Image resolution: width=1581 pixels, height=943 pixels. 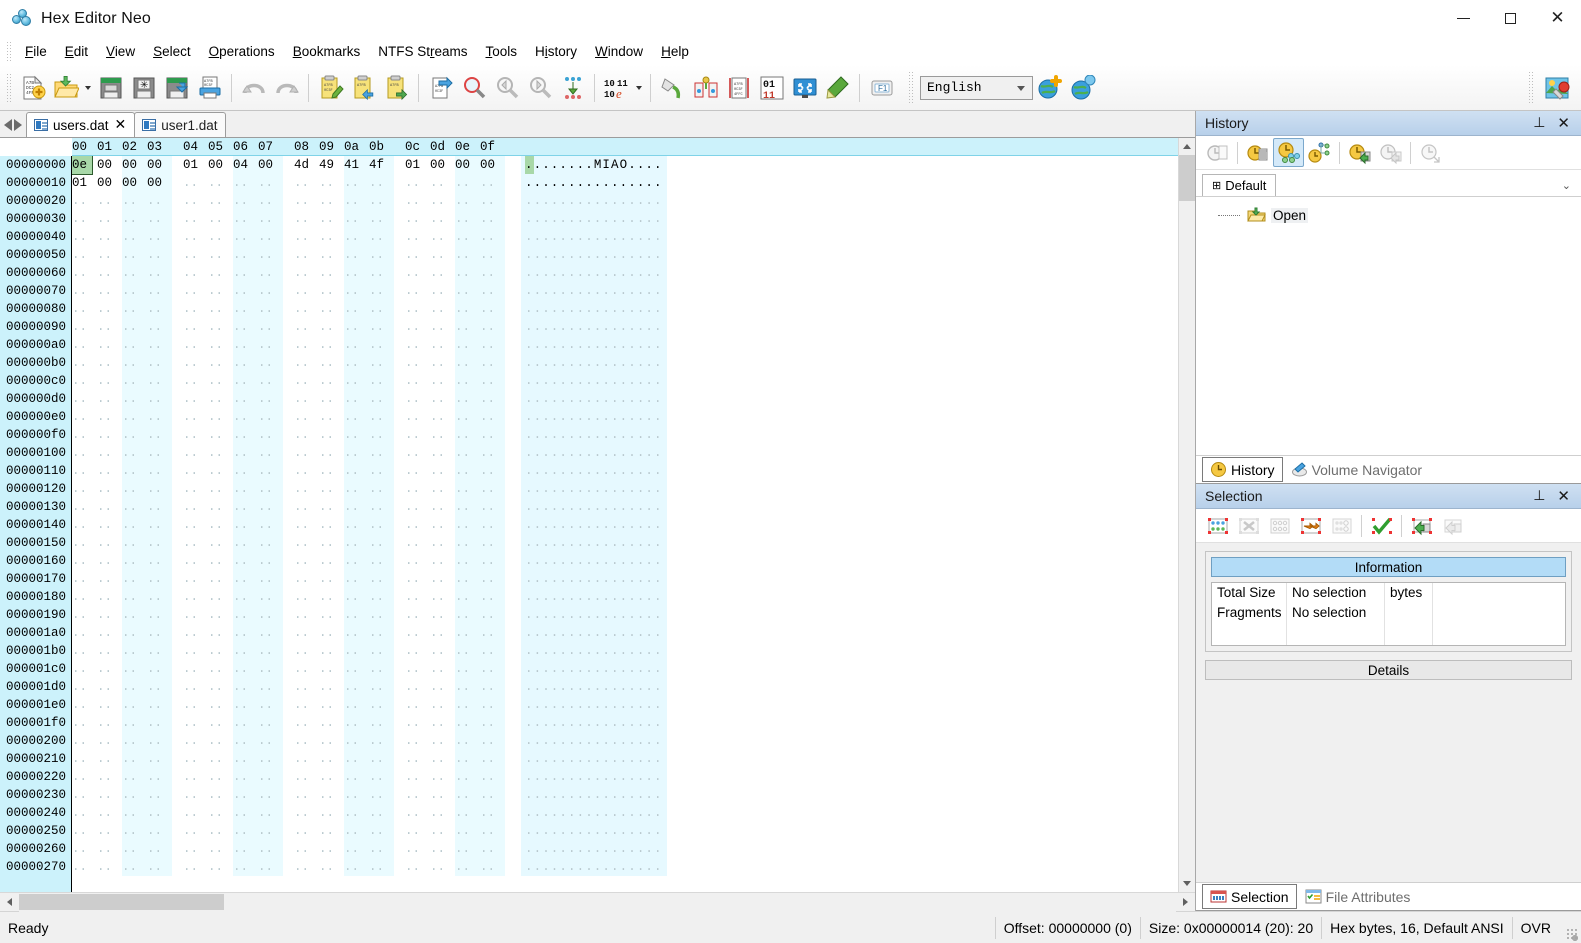 I want to click on selection-export-icon, so click(x=1421, y=525).